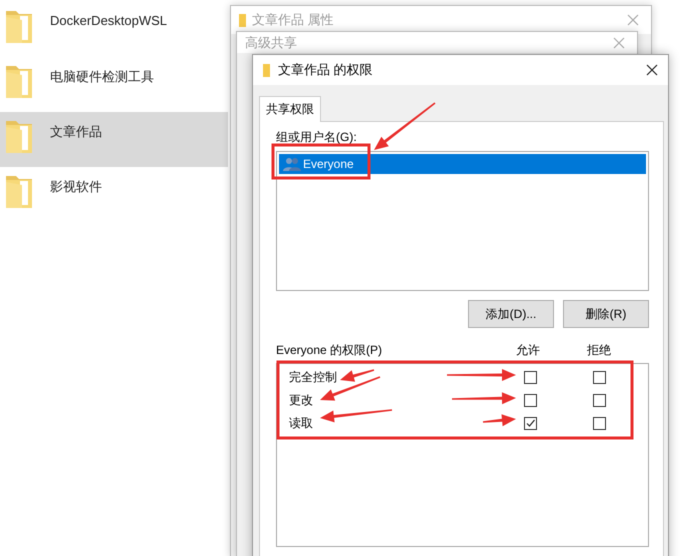  I want to click on tab: 共享权限, so click(290, 109).